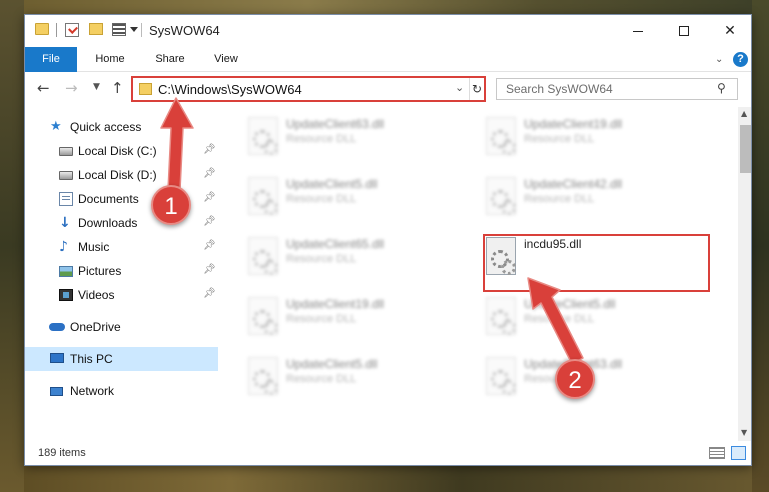 The image size is (769, 492). What do you see at coordinates (43, 88) in the screenshot?
I see `back-arrow-icon: ←` at bounding box center [43, 88].